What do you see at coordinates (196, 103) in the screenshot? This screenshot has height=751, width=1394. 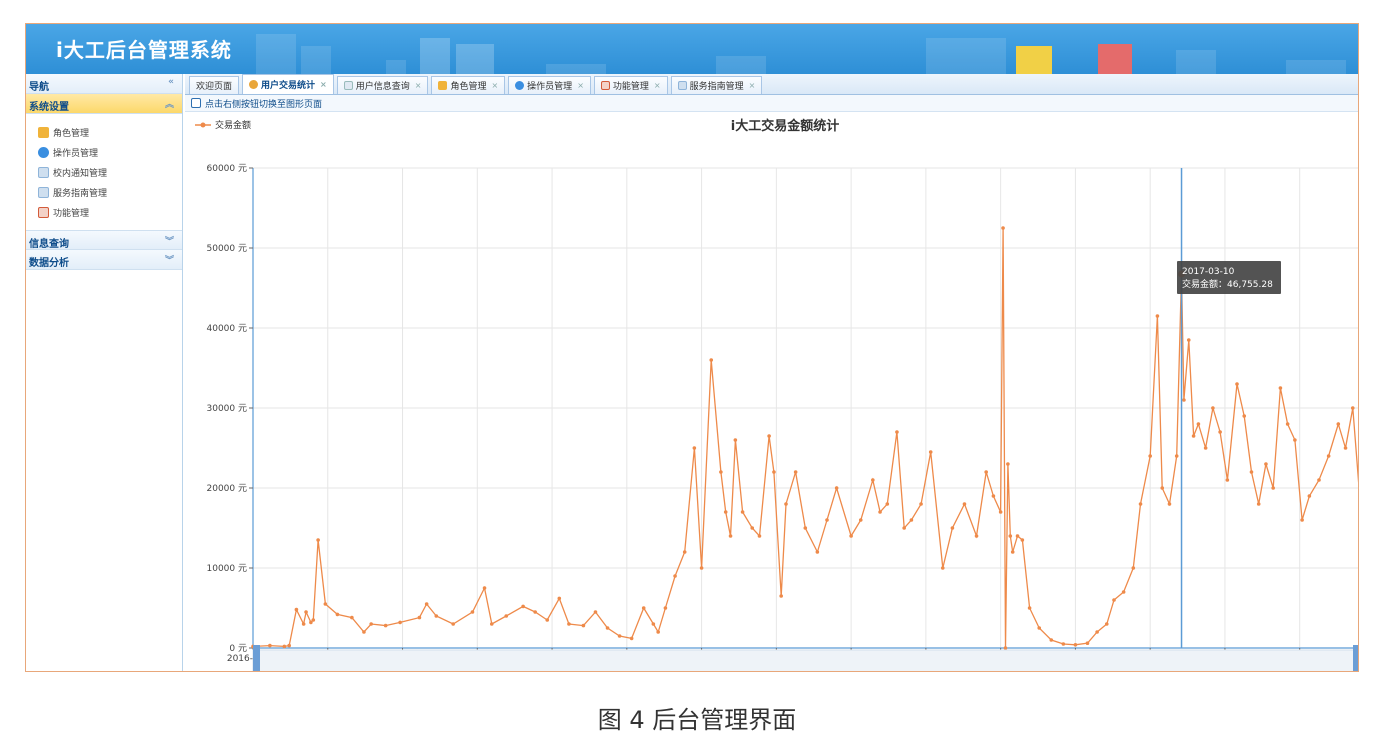 I see `save-icon` at bounding box center [196, 103].